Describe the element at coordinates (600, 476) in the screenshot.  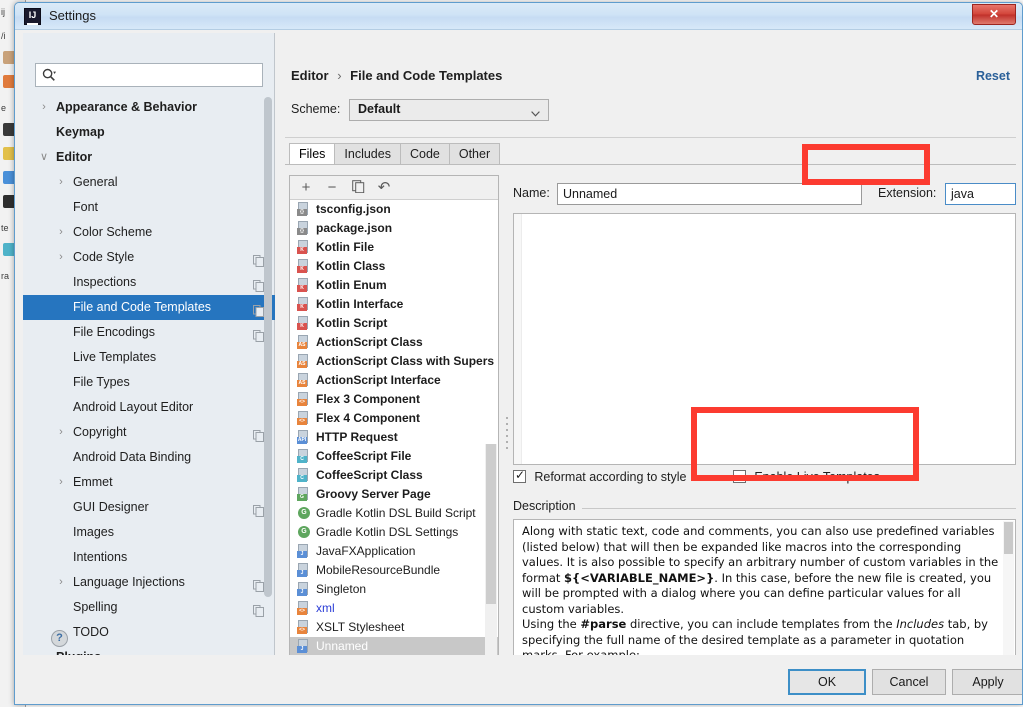
I see `reformat-checkbox-group: Reformat according to style` at that location.